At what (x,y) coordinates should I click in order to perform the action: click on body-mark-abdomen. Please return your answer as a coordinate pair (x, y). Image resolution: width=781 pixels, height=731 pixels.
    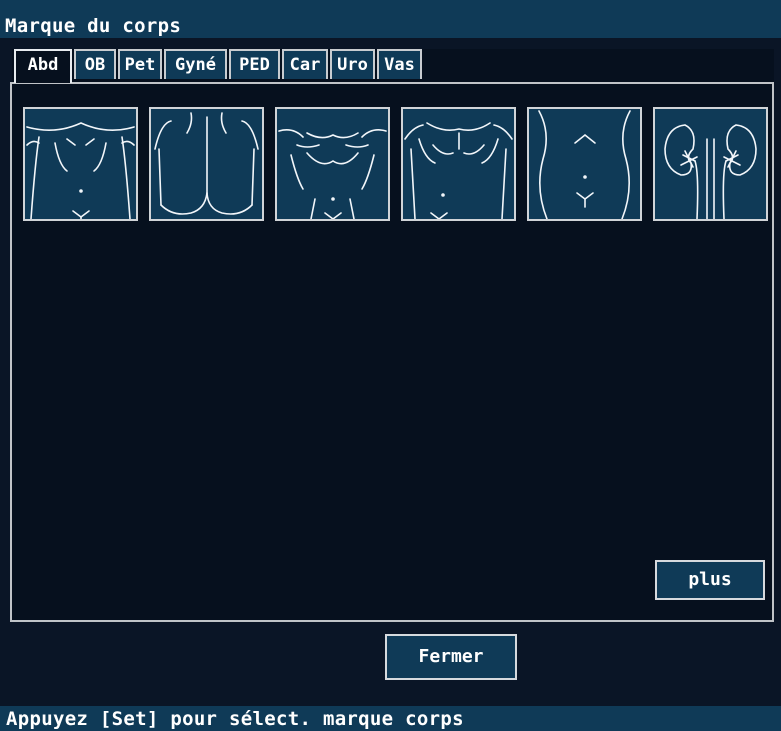
    Looking at the image, I should click on (584, 164).